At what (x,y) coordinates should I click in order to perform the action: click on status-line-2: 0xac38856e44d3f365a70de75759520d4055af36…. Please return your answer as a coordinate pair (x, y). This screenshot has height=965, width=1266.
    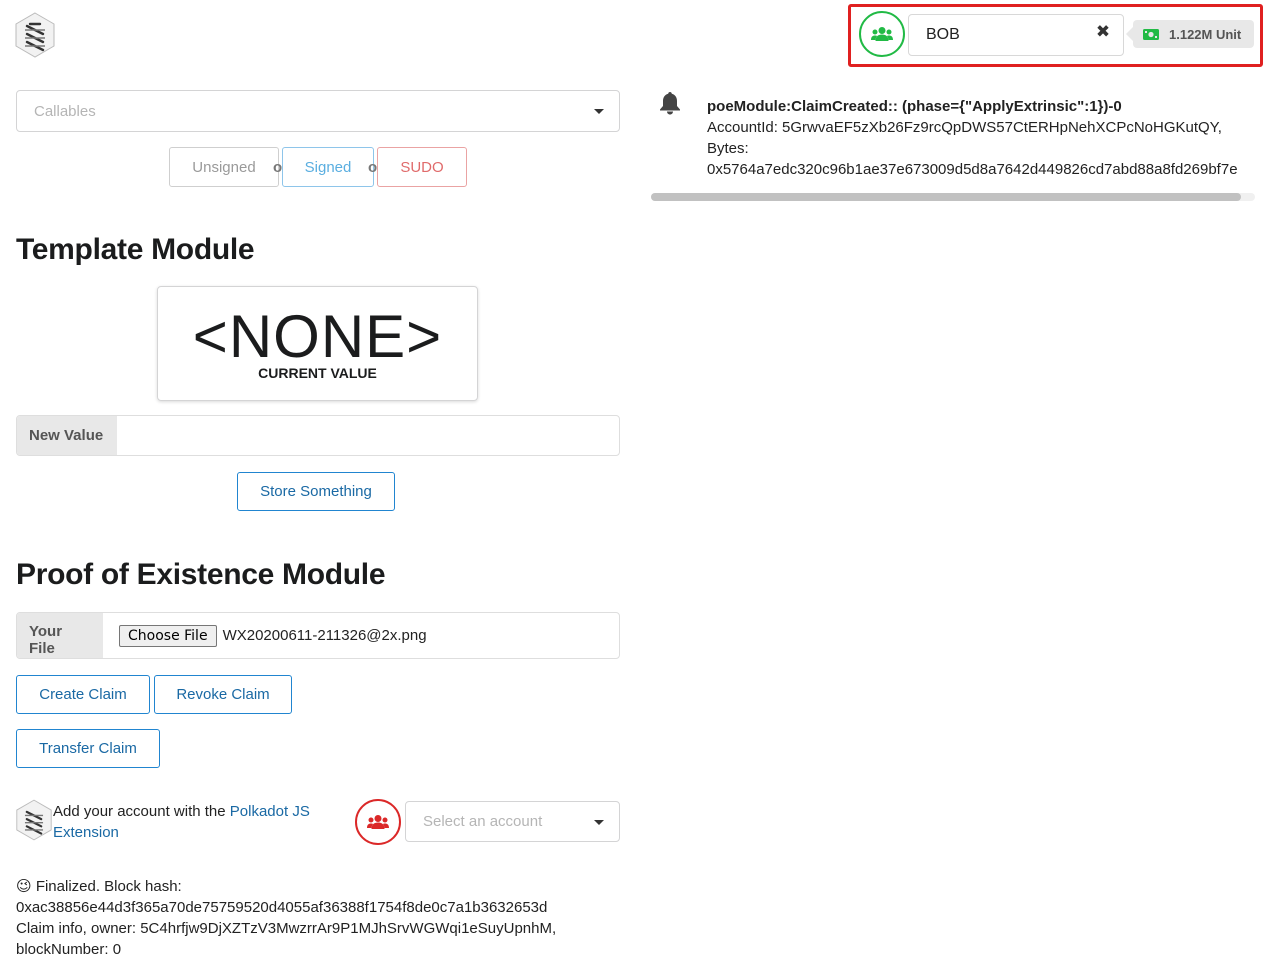
    Looking at the image, I should click on (282, 907).